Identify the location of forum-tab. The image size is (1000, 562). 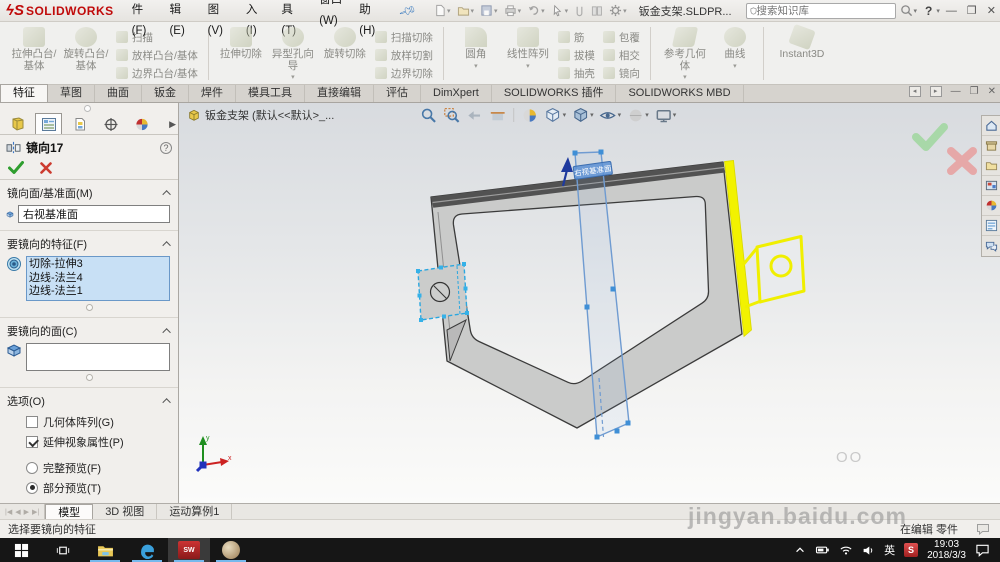
(991, 246).